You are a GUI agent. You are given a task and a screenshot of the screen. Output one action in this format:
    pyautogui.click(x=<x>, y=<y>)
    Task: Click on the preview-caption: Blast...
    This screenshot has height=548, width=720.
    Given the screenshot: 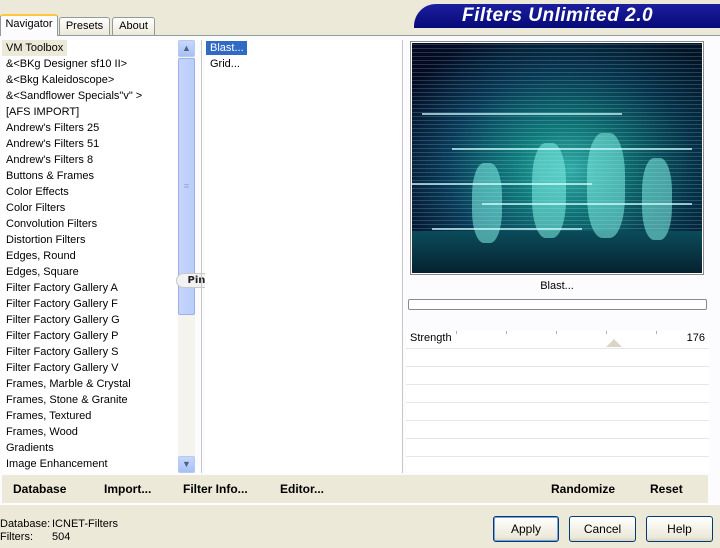 What is the action you would take?
    pyautogui.click(x=557, y=286)
    